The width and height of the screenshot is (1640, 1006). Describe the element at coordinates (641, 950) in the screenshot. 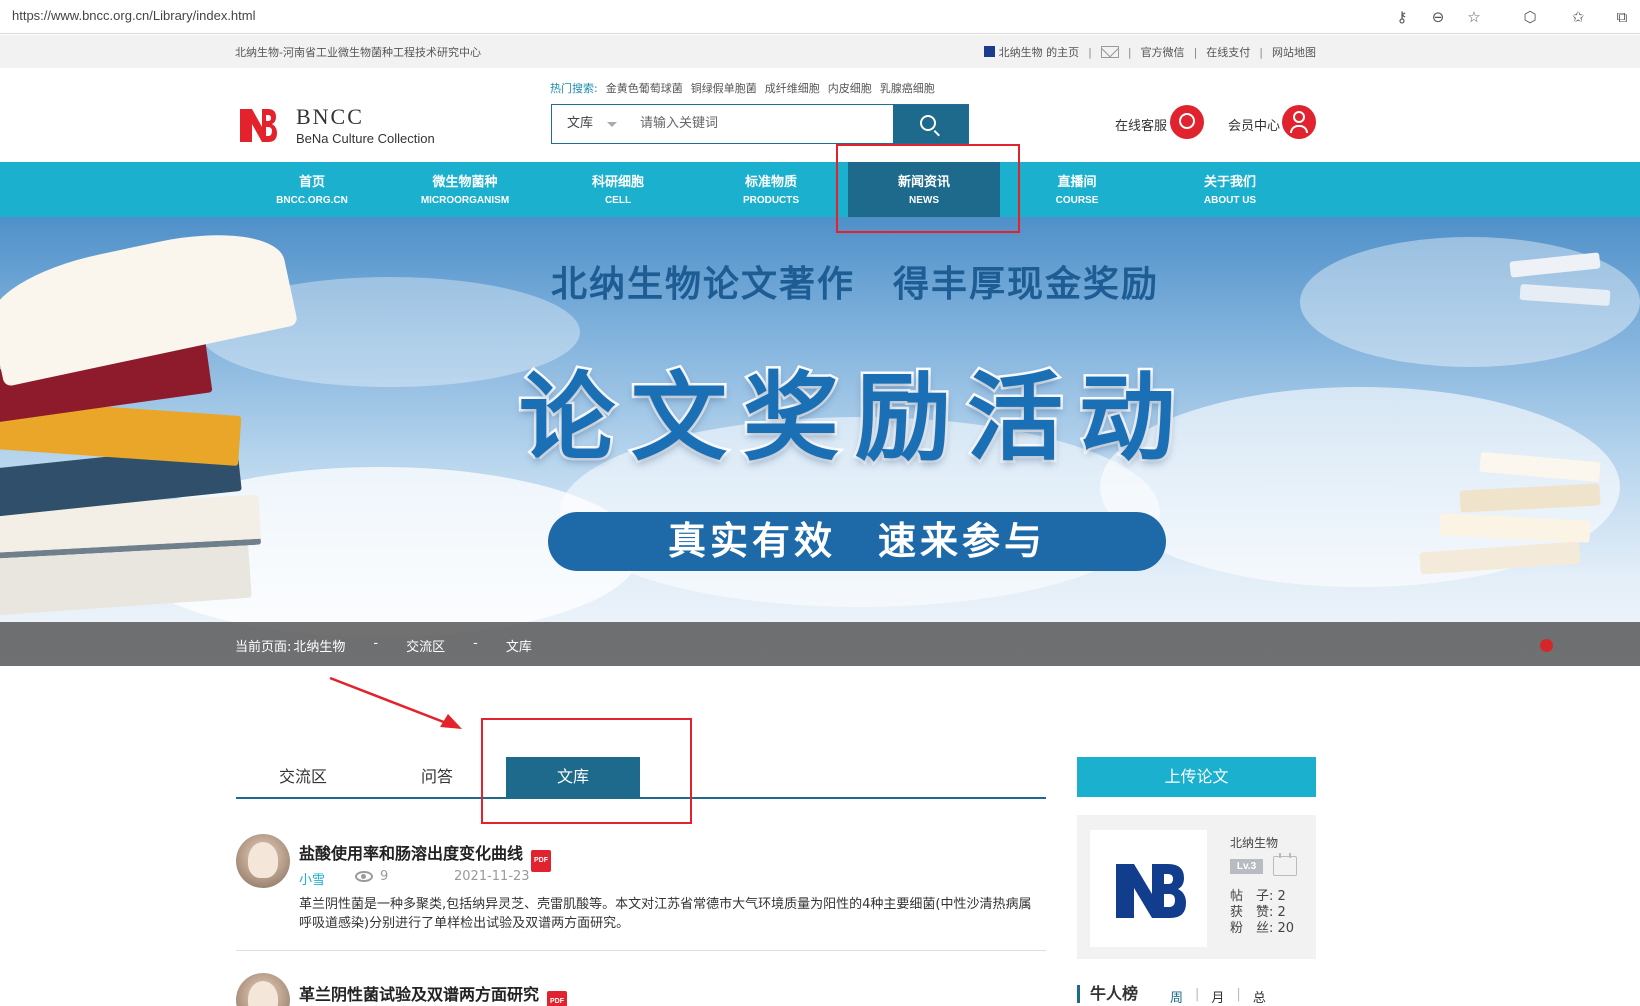

I see `divider` at that location.